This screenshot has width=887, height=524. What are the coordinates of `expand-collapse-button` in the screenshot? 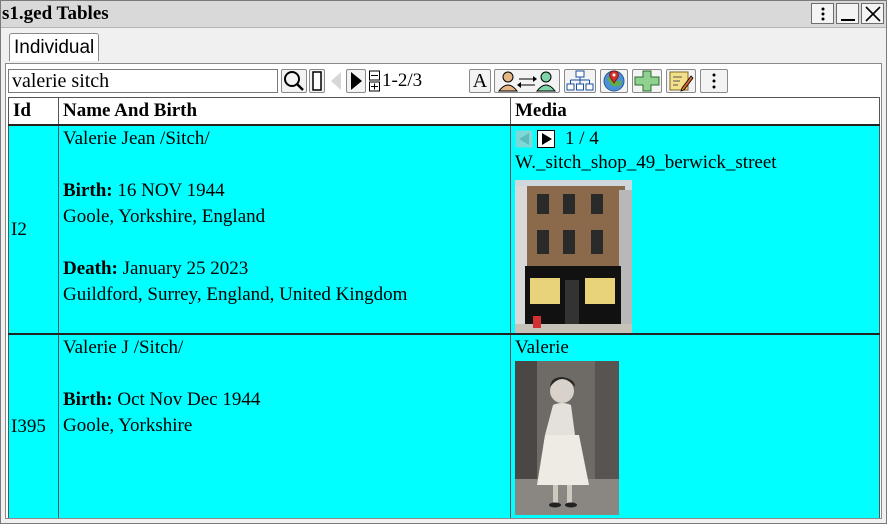 It's located at (374, 81).